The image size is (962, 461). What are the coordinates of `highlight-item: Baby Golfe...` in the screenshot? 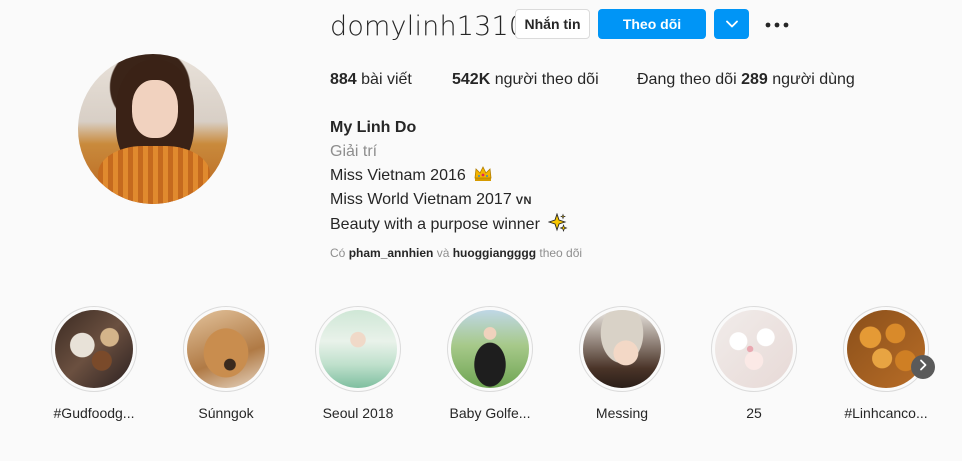 It's located at (490, 363).